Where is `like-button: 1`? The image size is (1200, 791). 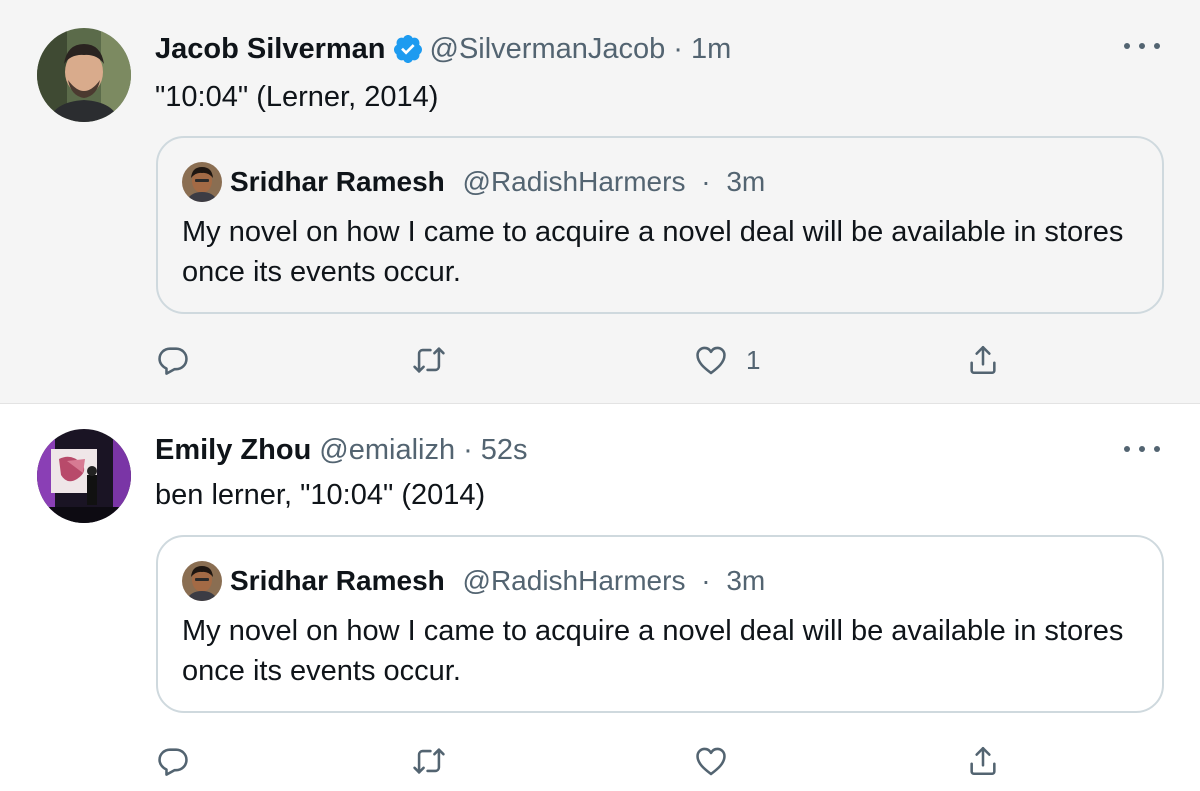
like-button: 1 is located at coordinates (727, 360).